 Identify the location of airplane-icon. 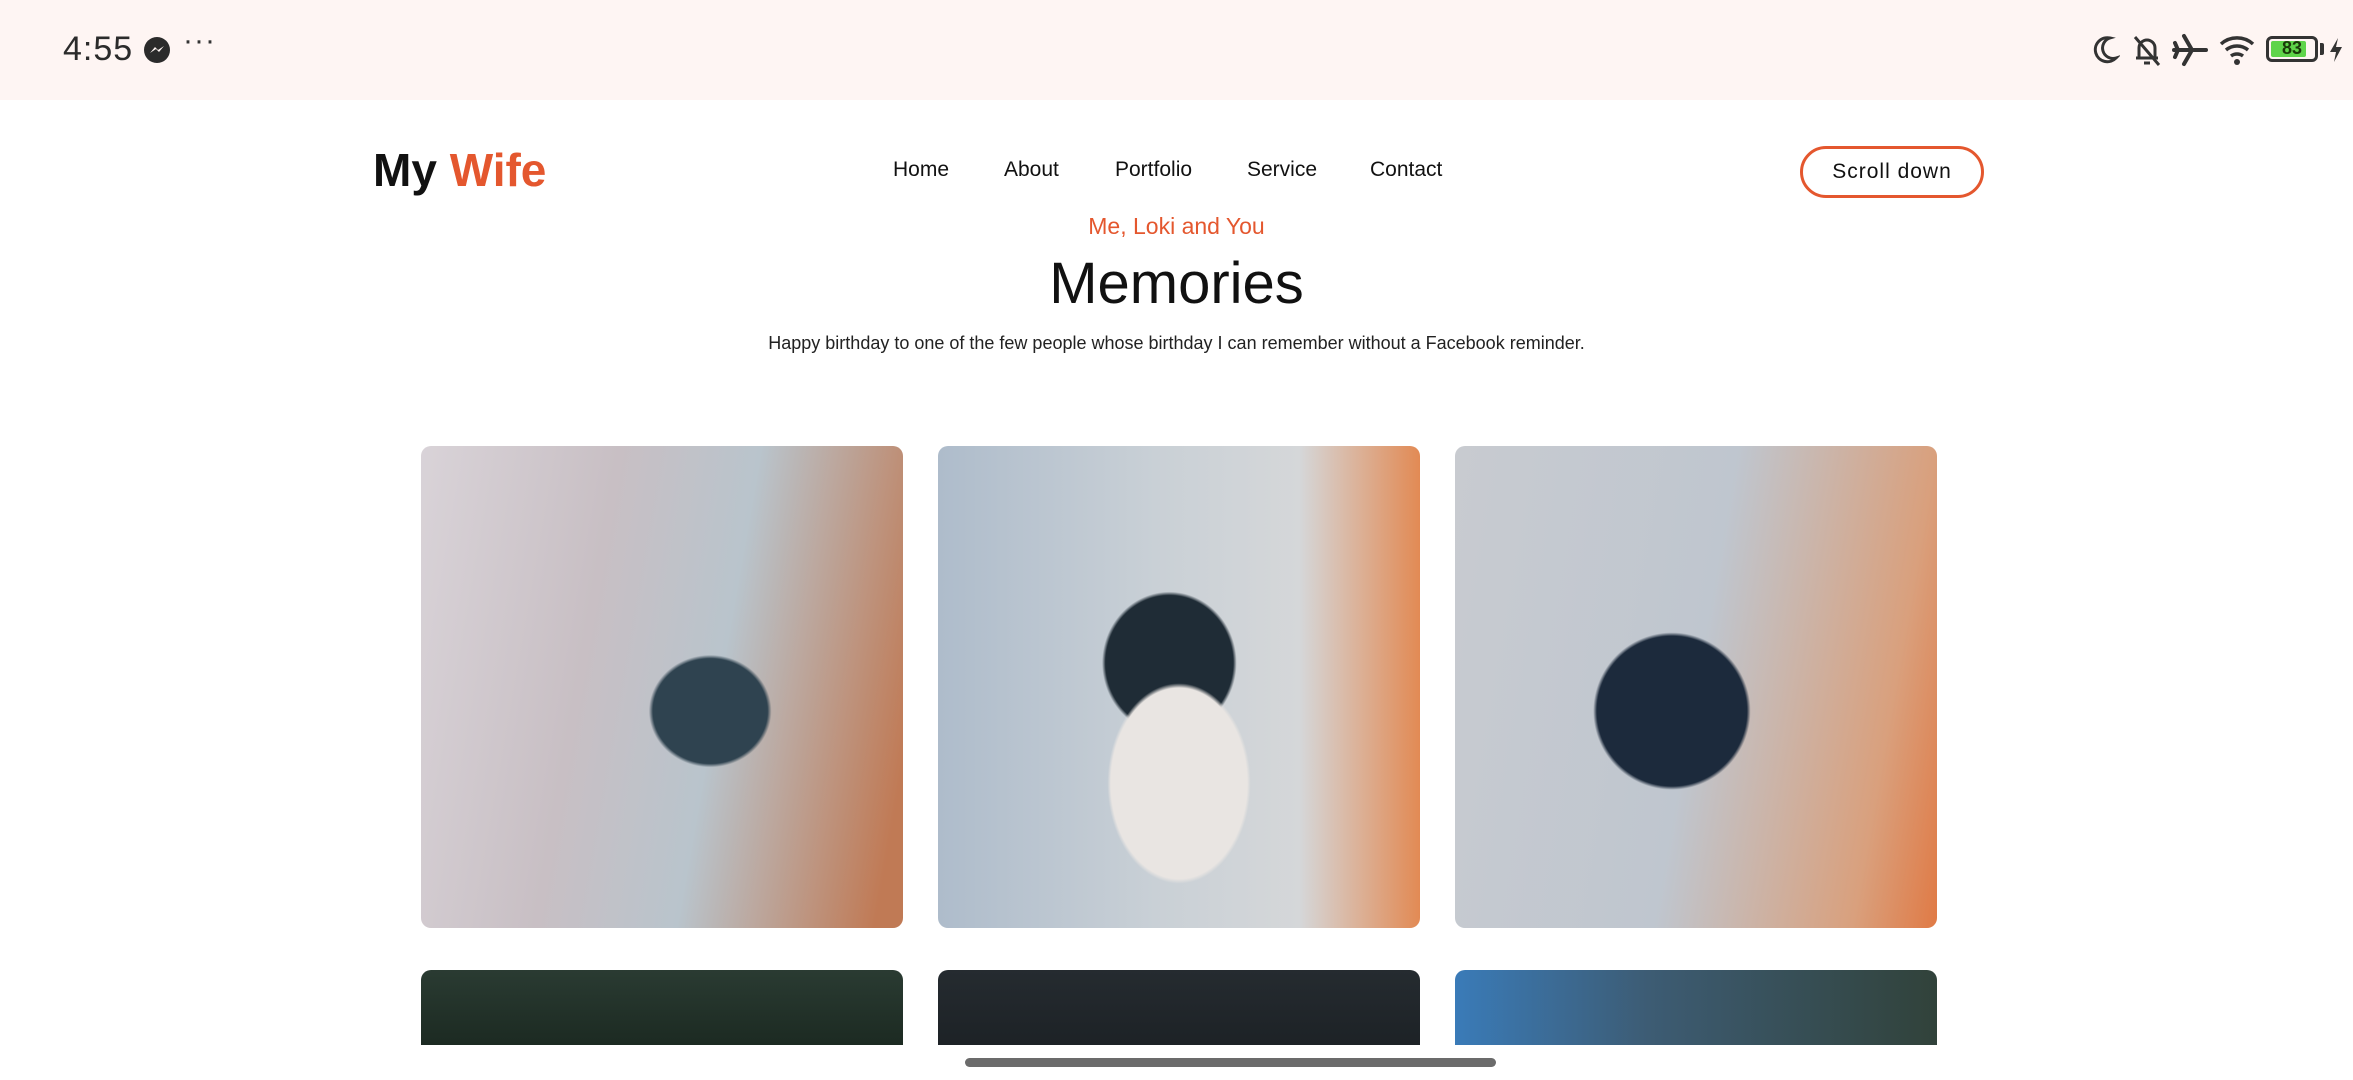
(2190, 50).